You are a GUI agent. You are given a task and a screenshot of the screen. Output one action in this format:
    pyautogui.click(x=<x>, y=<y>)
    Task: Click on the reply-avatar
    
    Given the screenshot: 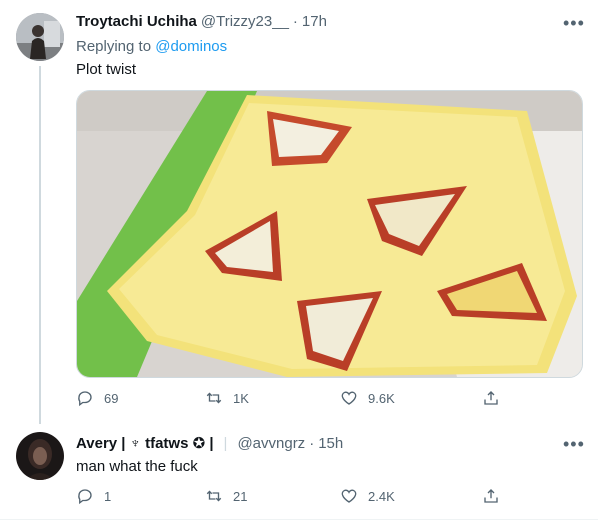 What is the action you would take?
    pyautogui.click(x=40, y=456)
    